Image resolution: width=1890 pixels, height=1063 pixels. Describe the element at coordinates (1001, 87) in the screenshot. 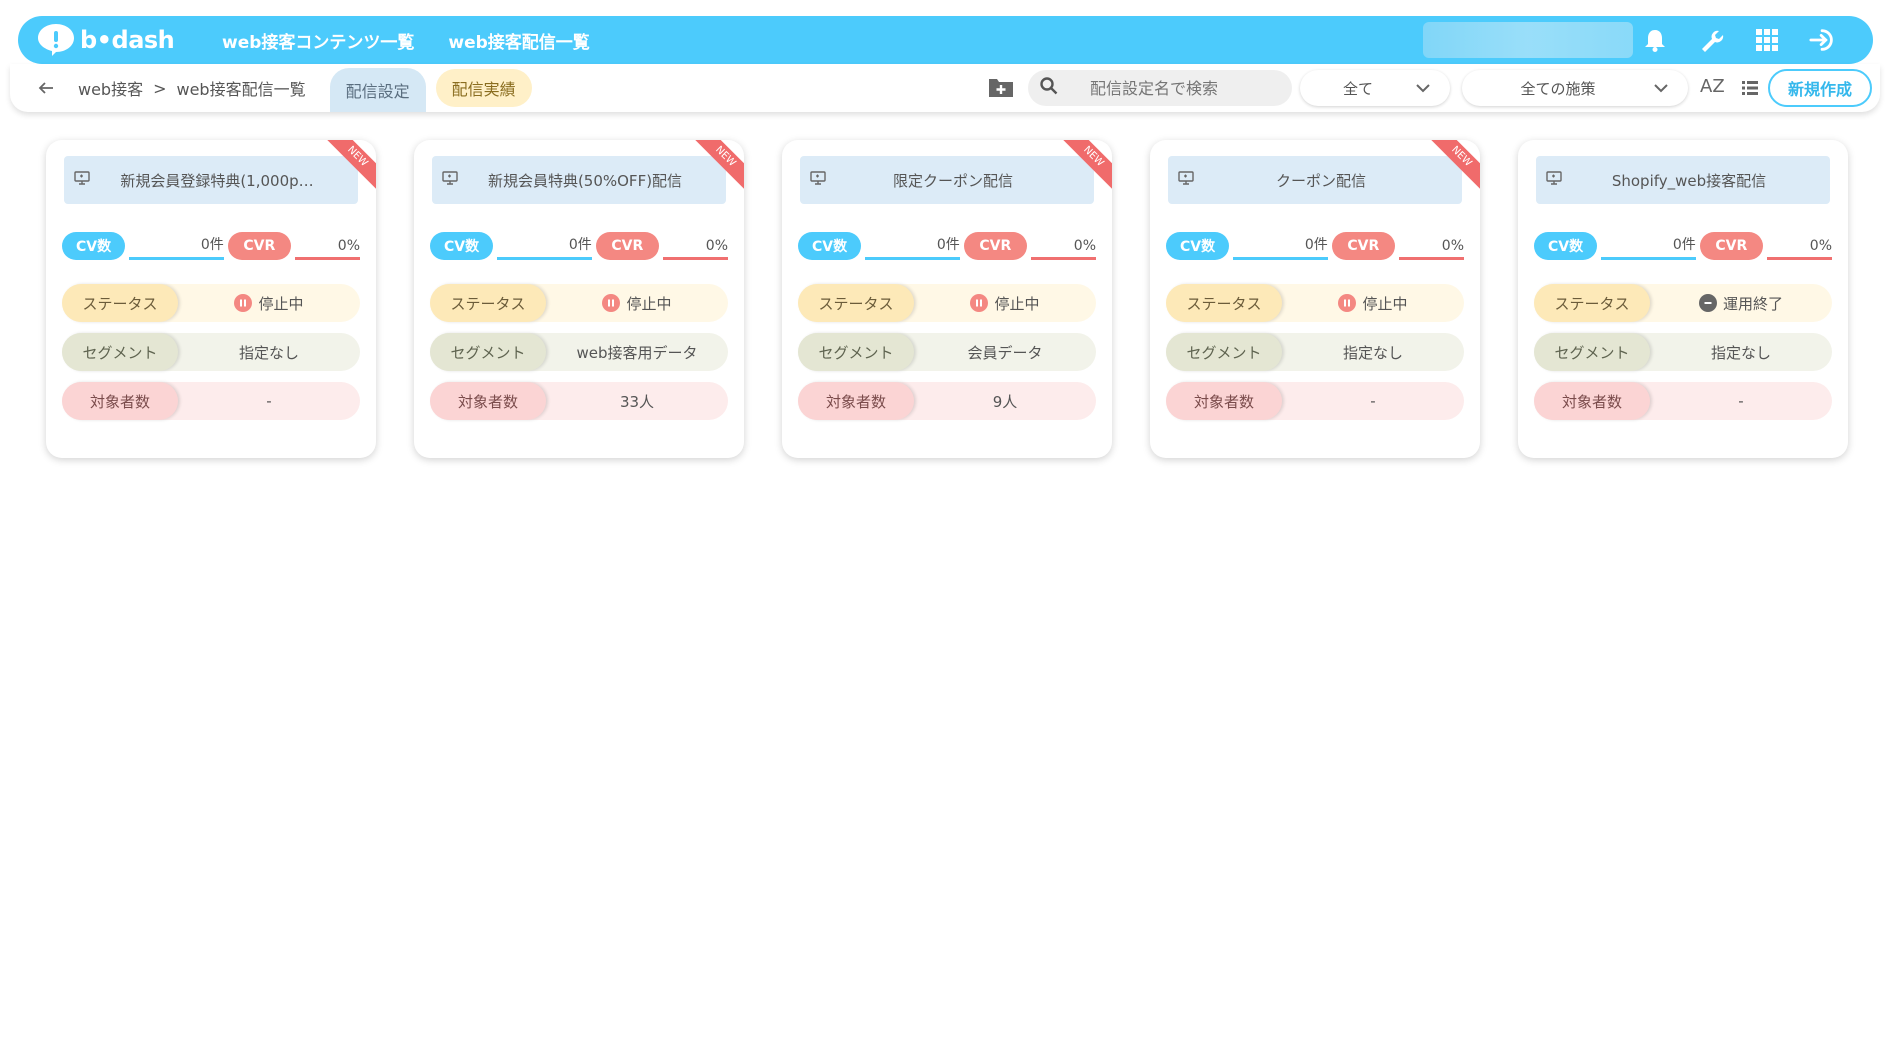

I see `add-folder-icon` at that location.